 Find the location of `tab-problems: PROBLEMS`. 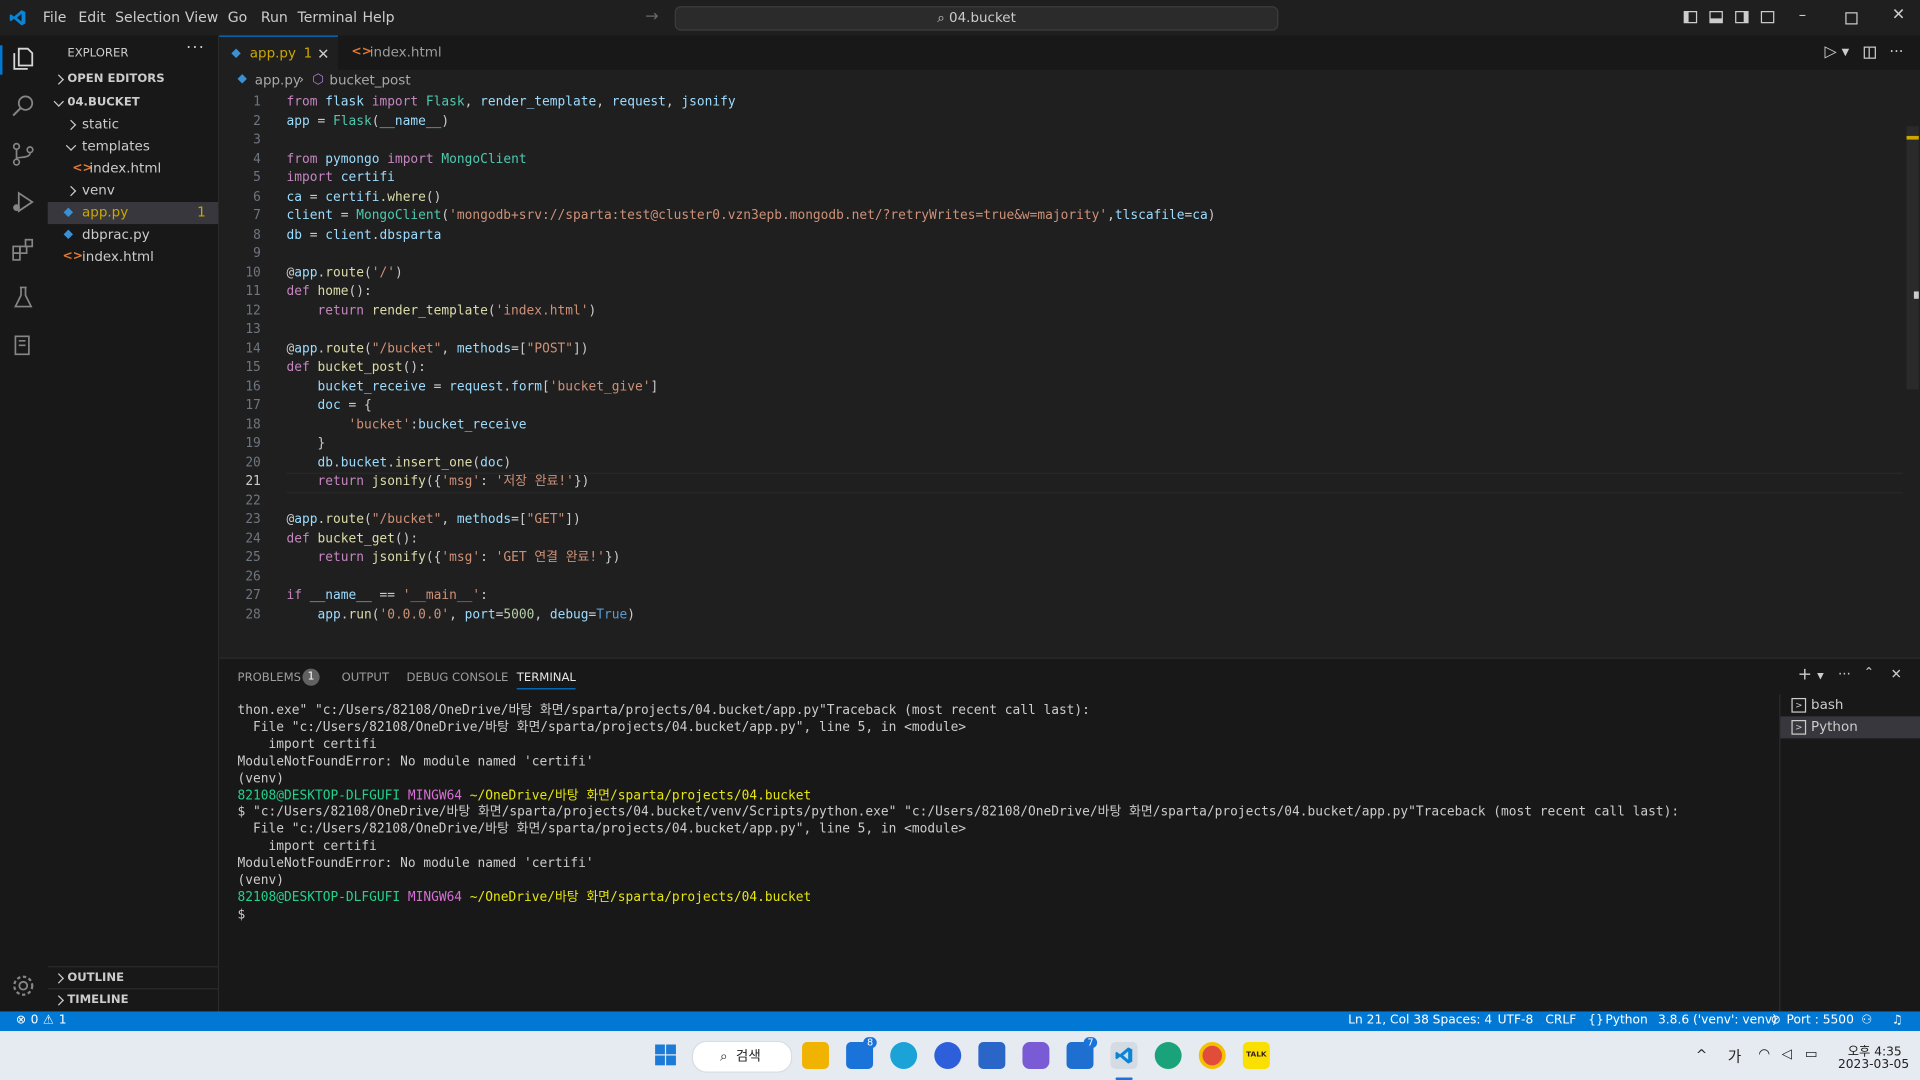

tab-problems: PROBLEMS is located at coordinates (270, 677).